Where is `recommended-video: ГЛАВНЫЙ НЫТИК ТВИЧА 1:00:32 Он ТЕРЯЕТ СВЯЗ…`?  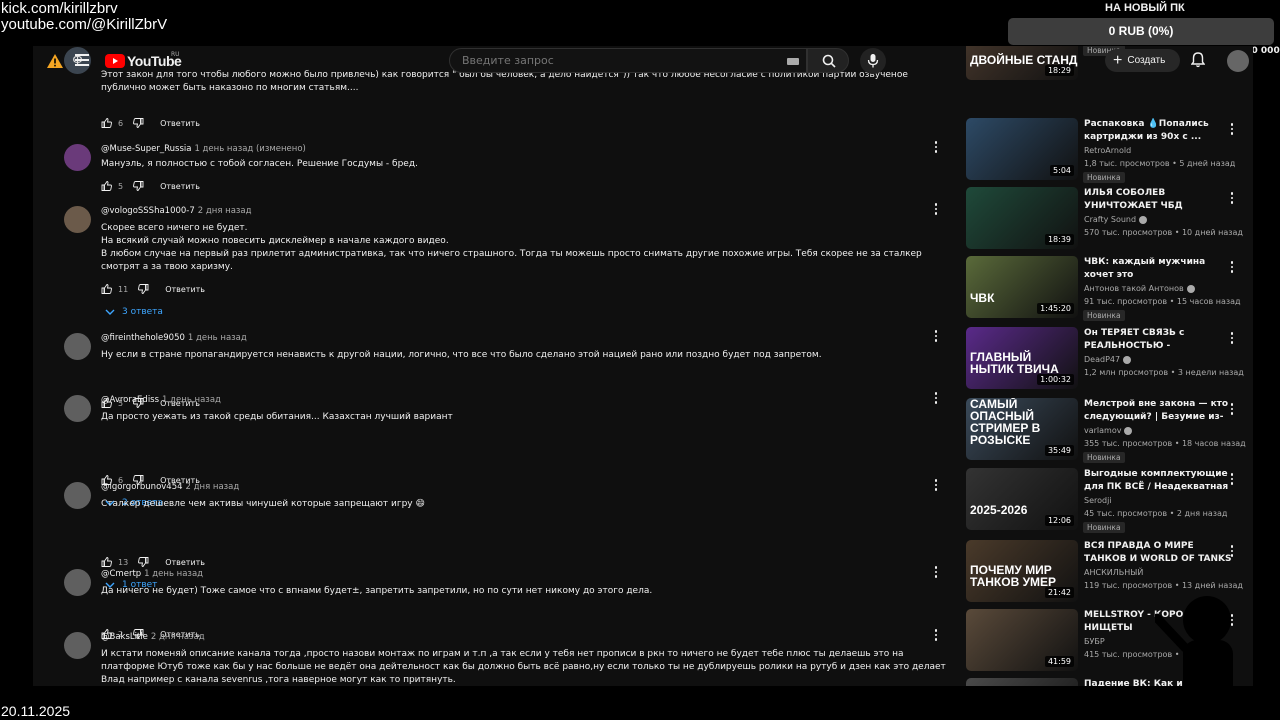 recommended-video: ГЛАВНЫЙ НЫТИК ТВИЧА 1:00:32 Он ТЕРЯЕТ СВЯЗ… is located at coordinates (1109, 359).